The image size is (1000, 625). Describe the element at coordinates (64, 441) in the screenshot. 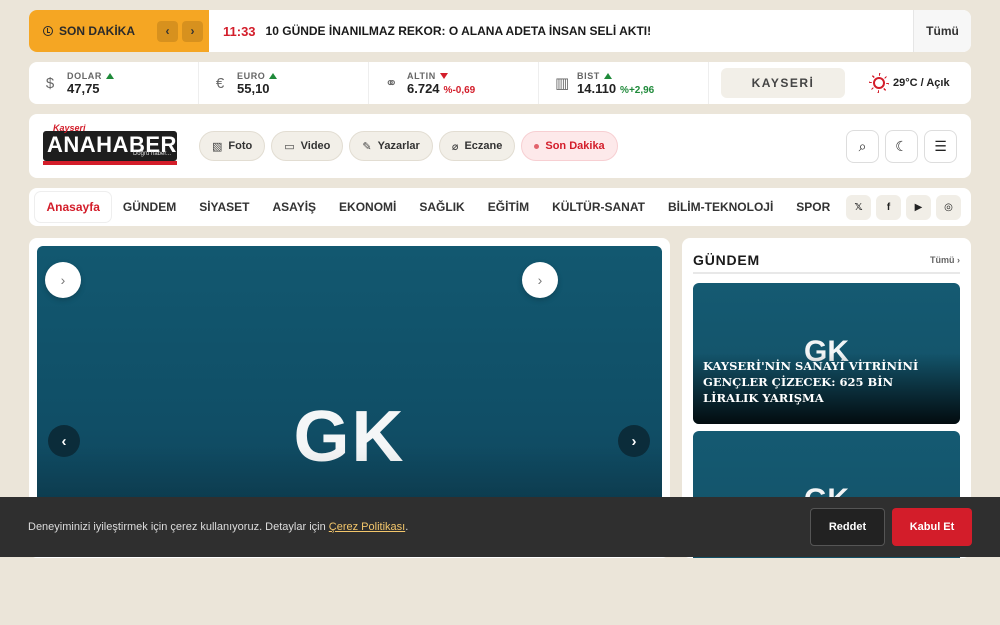

I see `slider-prev-button: ‹` at that location.